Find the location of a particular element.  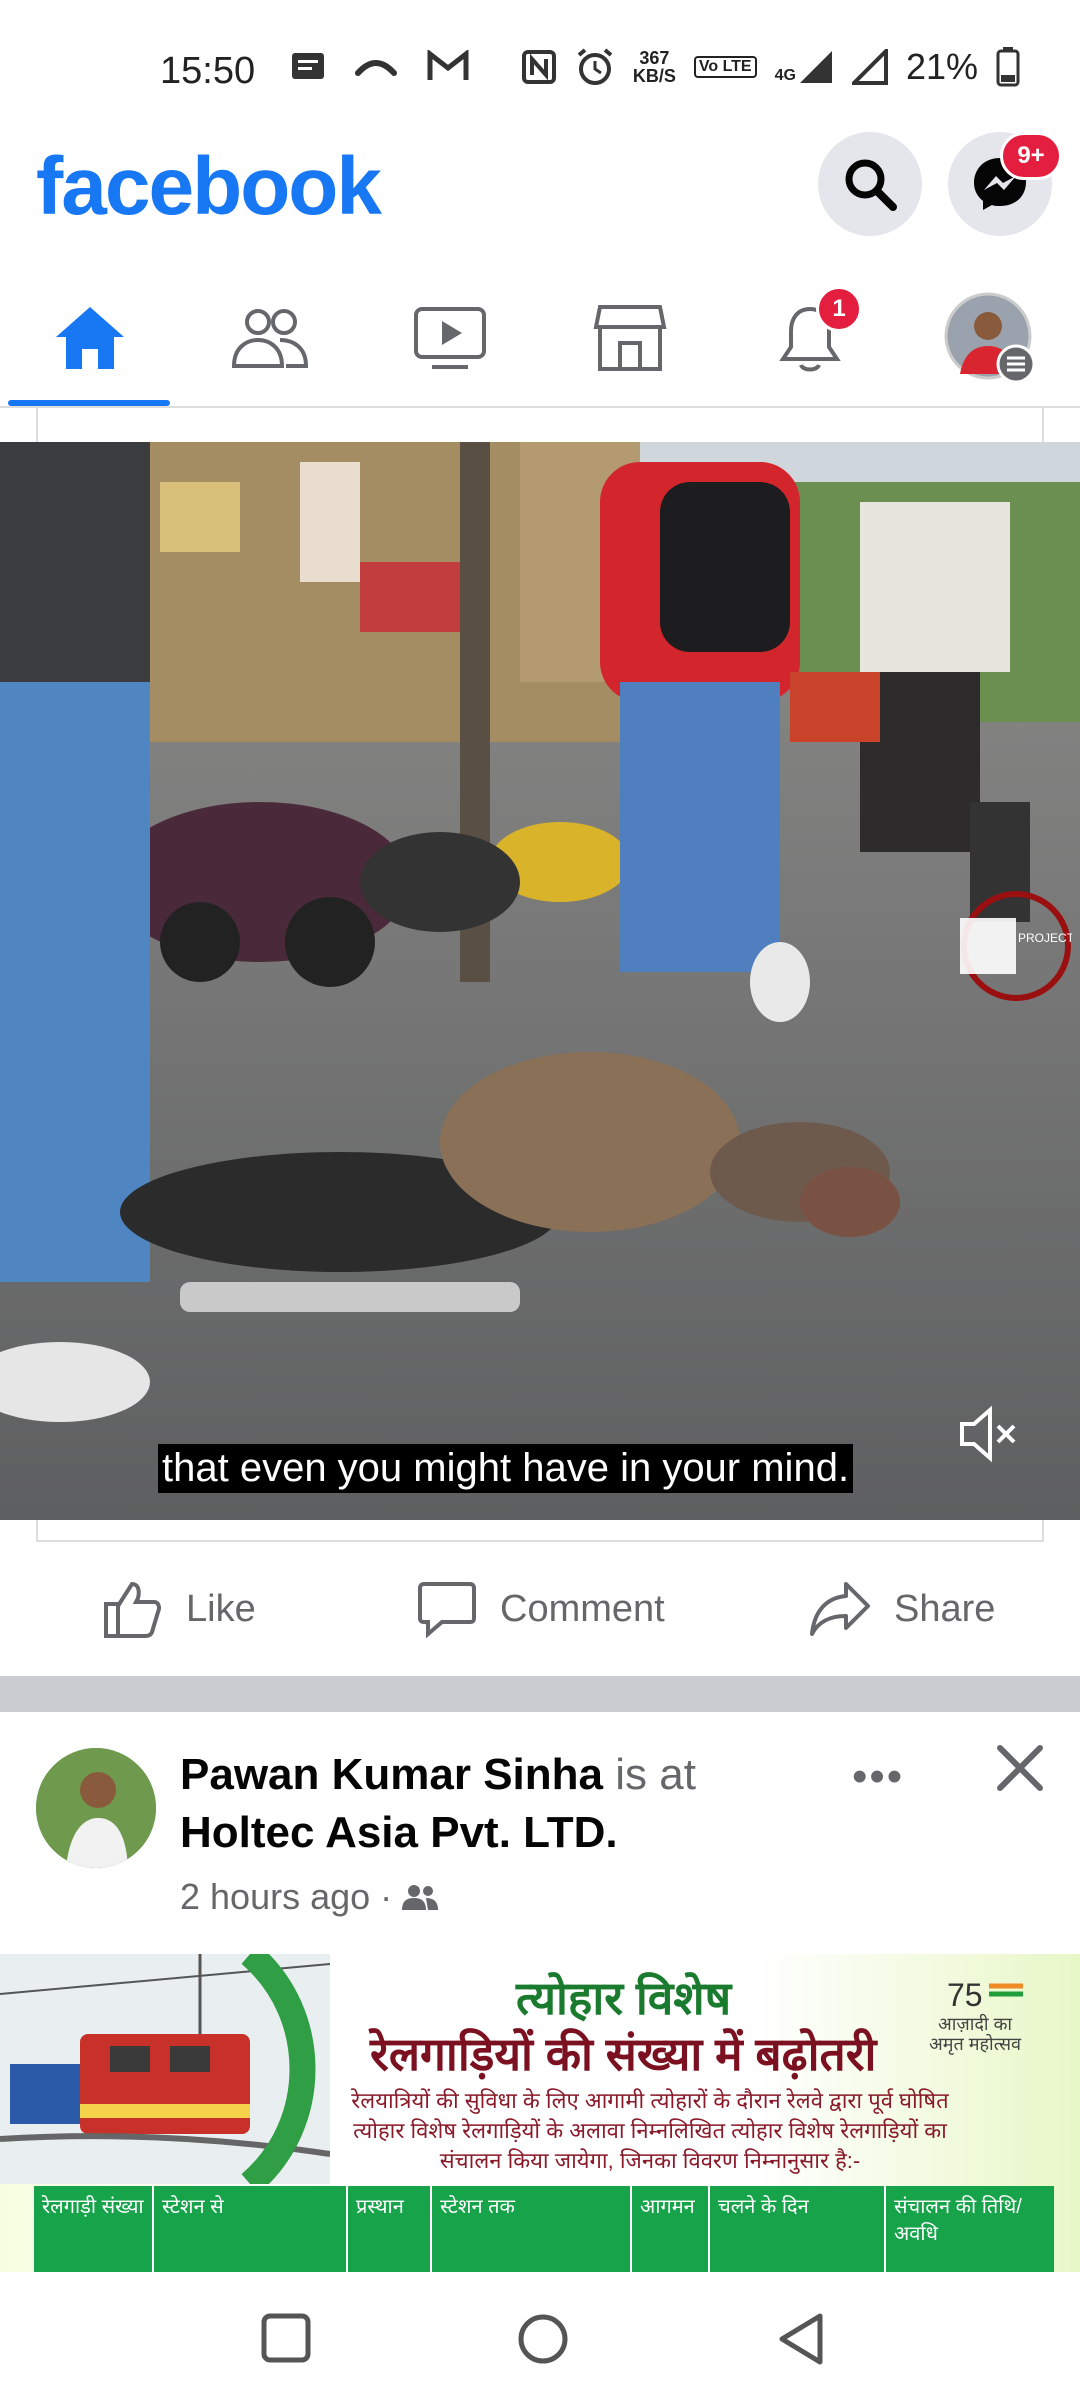

author-avatar is located at coordinates (96, 1808).